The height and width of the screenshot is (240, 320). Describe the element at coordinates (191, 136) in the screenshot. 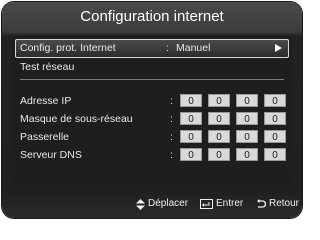

I see `gateway-octet-1: 0` at that location.